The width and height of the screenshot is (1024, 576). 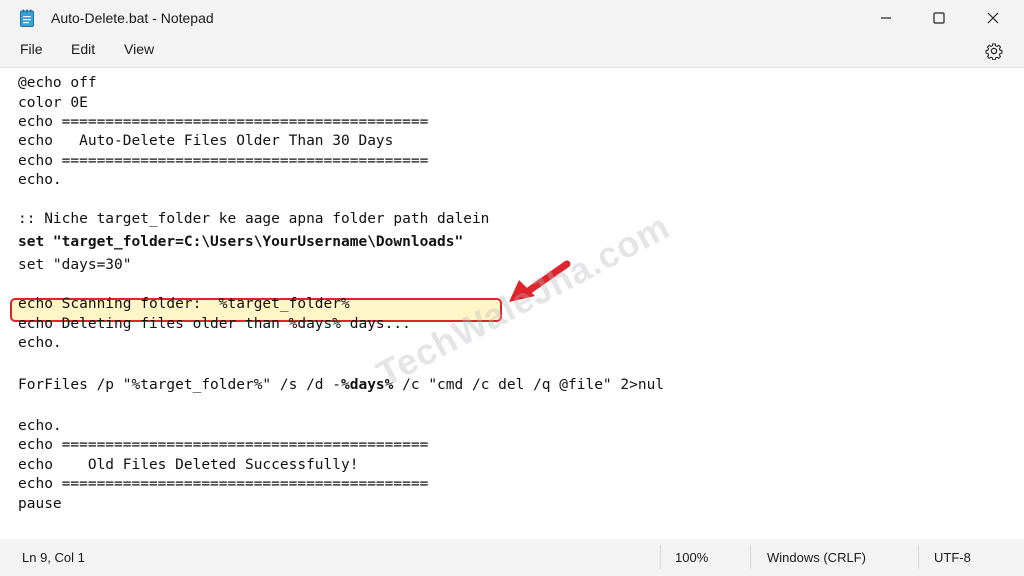 I want to click on code-line: set "days=30", so click(x=75, y=265).